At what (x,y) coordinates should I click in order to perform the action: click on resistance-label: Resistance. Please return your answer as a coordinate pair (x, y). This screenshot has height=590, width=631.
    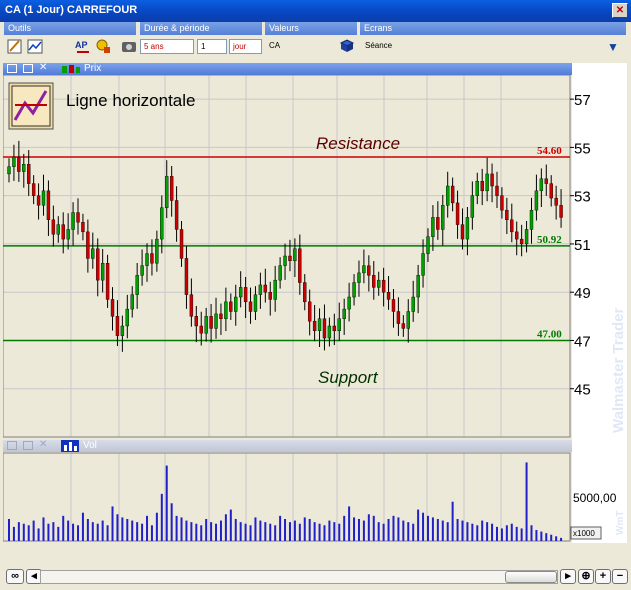
    Looking at the image, I should click on (358, 143).